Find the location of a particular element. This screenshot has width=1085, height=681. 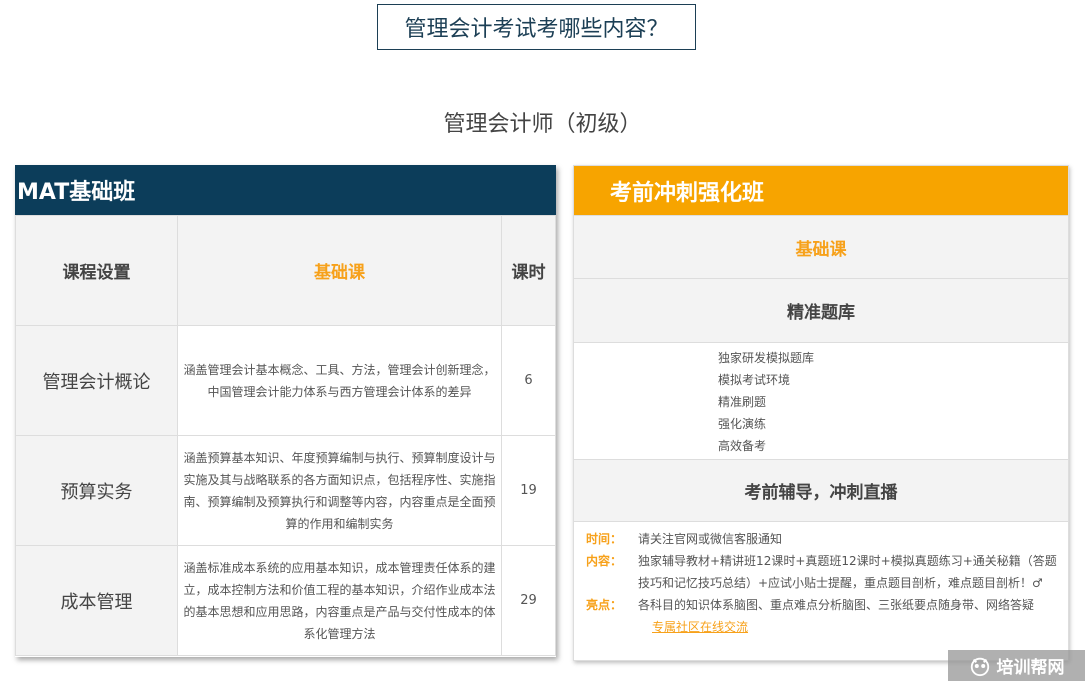

list-item: 高效备考 is located at coordinates (742, 446).